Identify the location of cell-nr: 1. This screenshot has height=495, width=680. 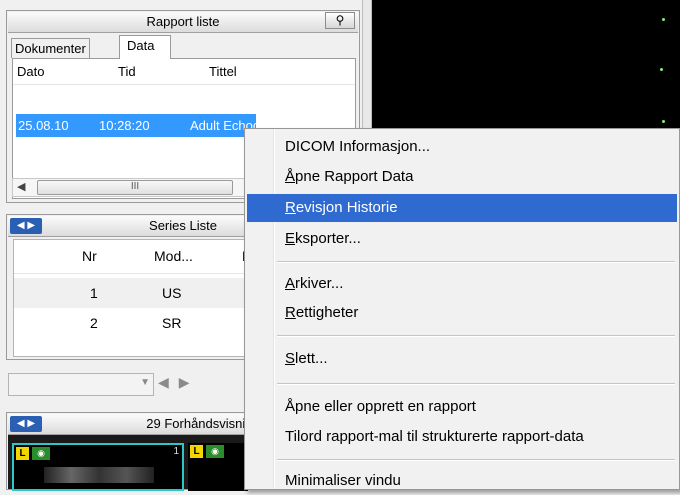
(94, 293).